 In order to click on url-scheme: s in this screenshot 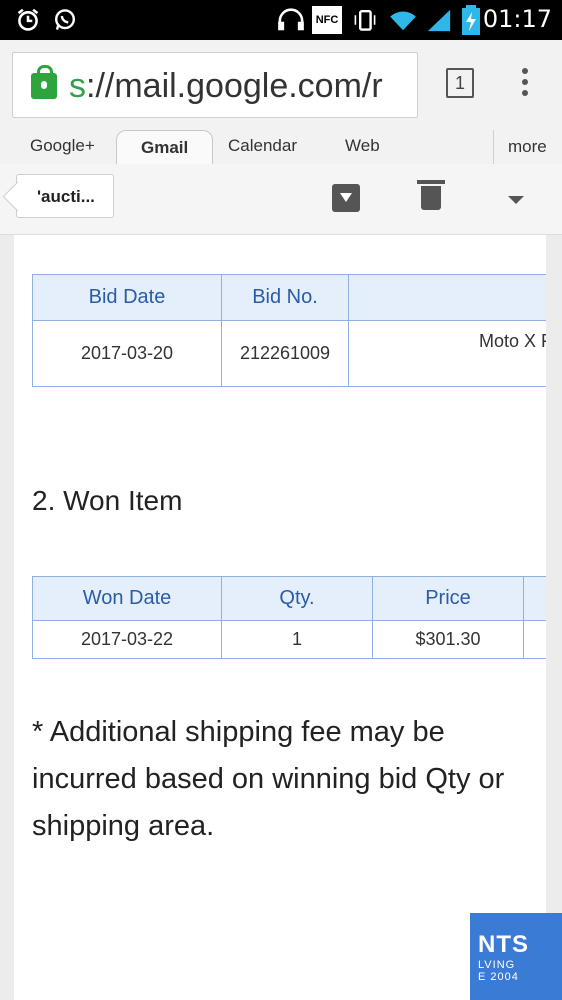, I will do `click(77, 86)`.